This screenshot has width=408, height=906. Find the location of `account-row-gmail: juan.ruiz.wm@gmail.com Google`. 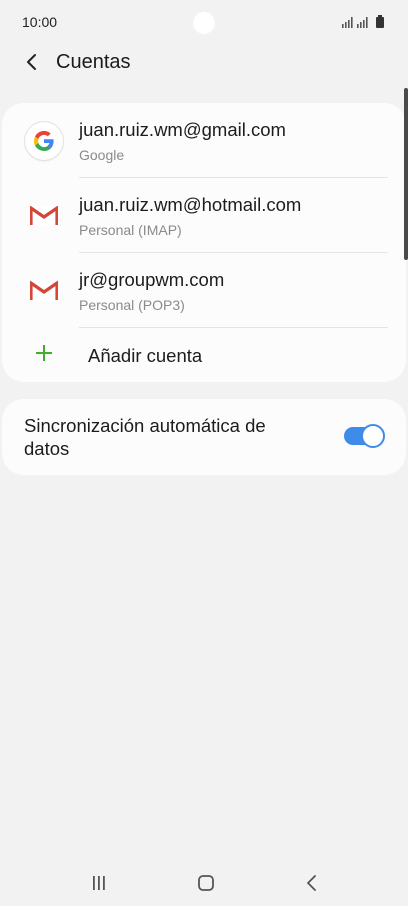

account-row-gmail: juan.ruiz.wm@gmail.com Google is located at coordinates (204, 140).